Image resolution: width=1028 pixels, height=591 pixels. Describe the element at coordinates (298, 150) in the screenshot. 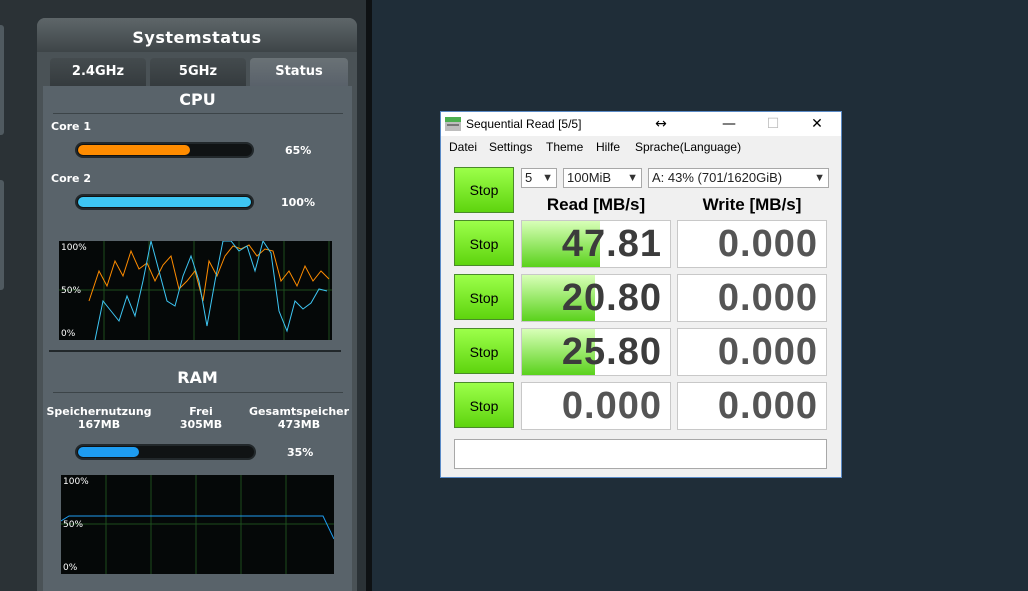

I see `core1-percent: 65%` at that location.